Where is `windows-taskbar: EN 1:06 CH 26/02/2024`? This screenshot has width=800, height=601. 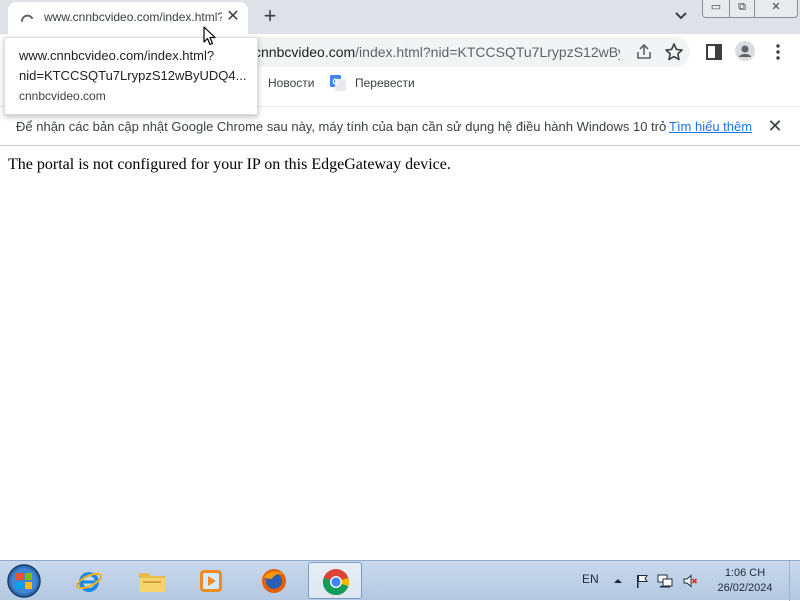
windows-taskbar: EN 1:06 CH 26/02/2024 is located at coordinates (400, 580).